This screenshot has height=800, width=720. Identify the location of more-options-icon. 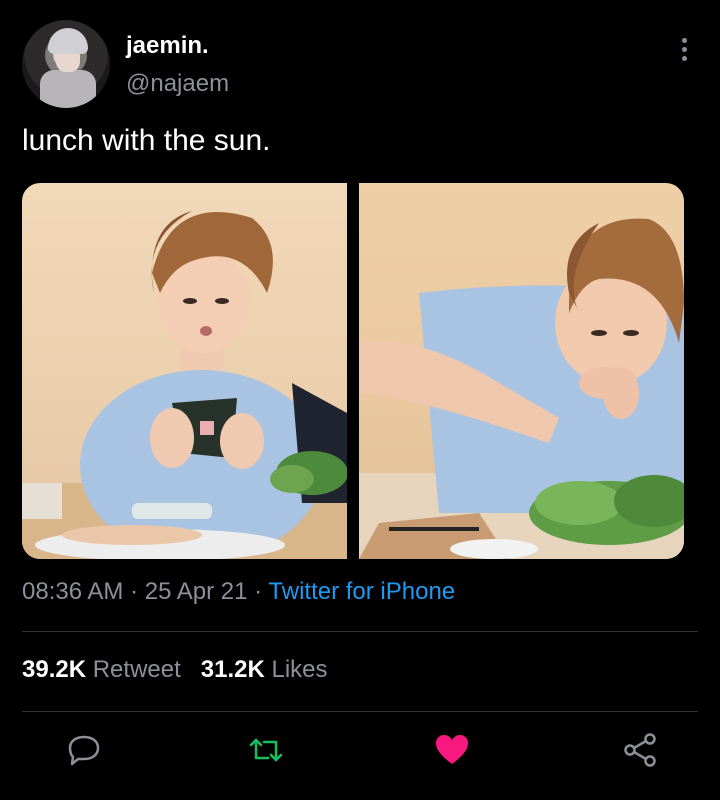
(684, 51).